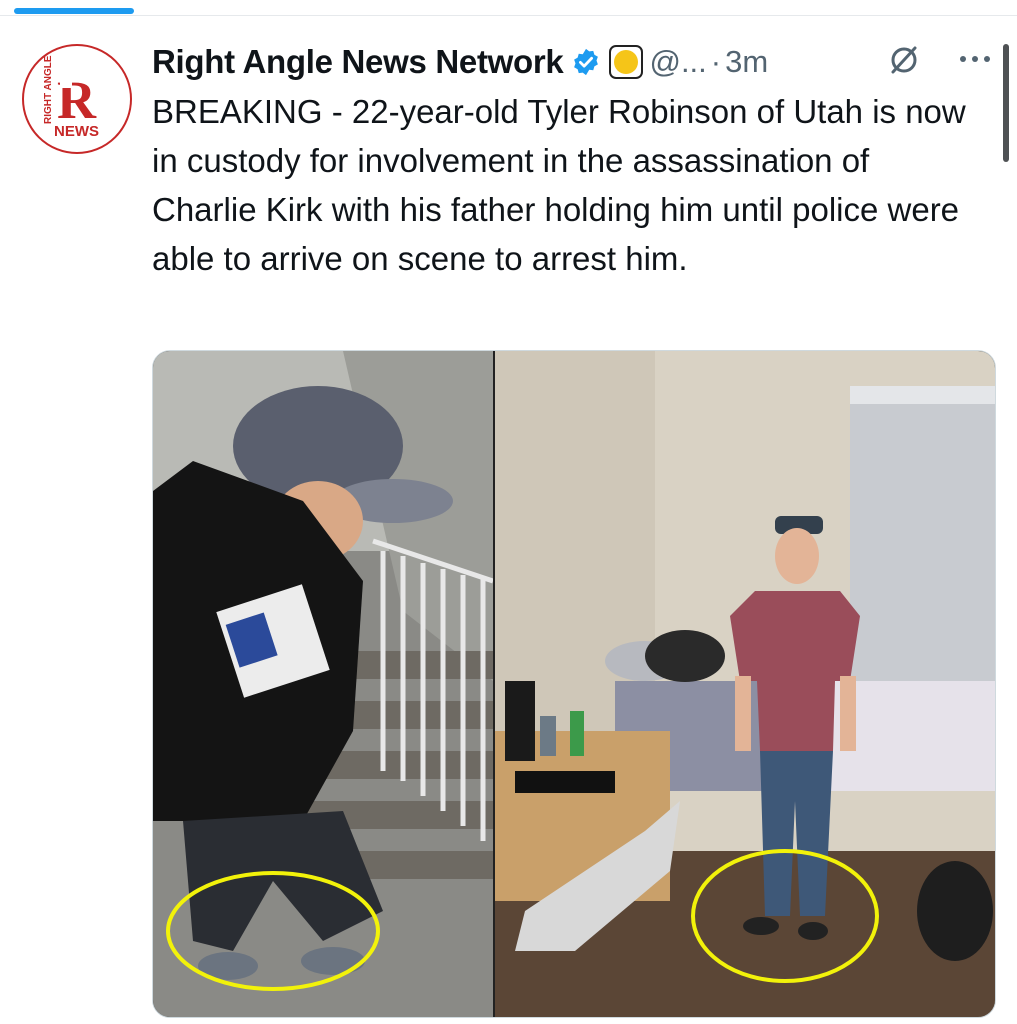 The image size is (1017, 1024). I want to click on tweet-header: Right Angle News Network @... · 3m, so click(460, 62).